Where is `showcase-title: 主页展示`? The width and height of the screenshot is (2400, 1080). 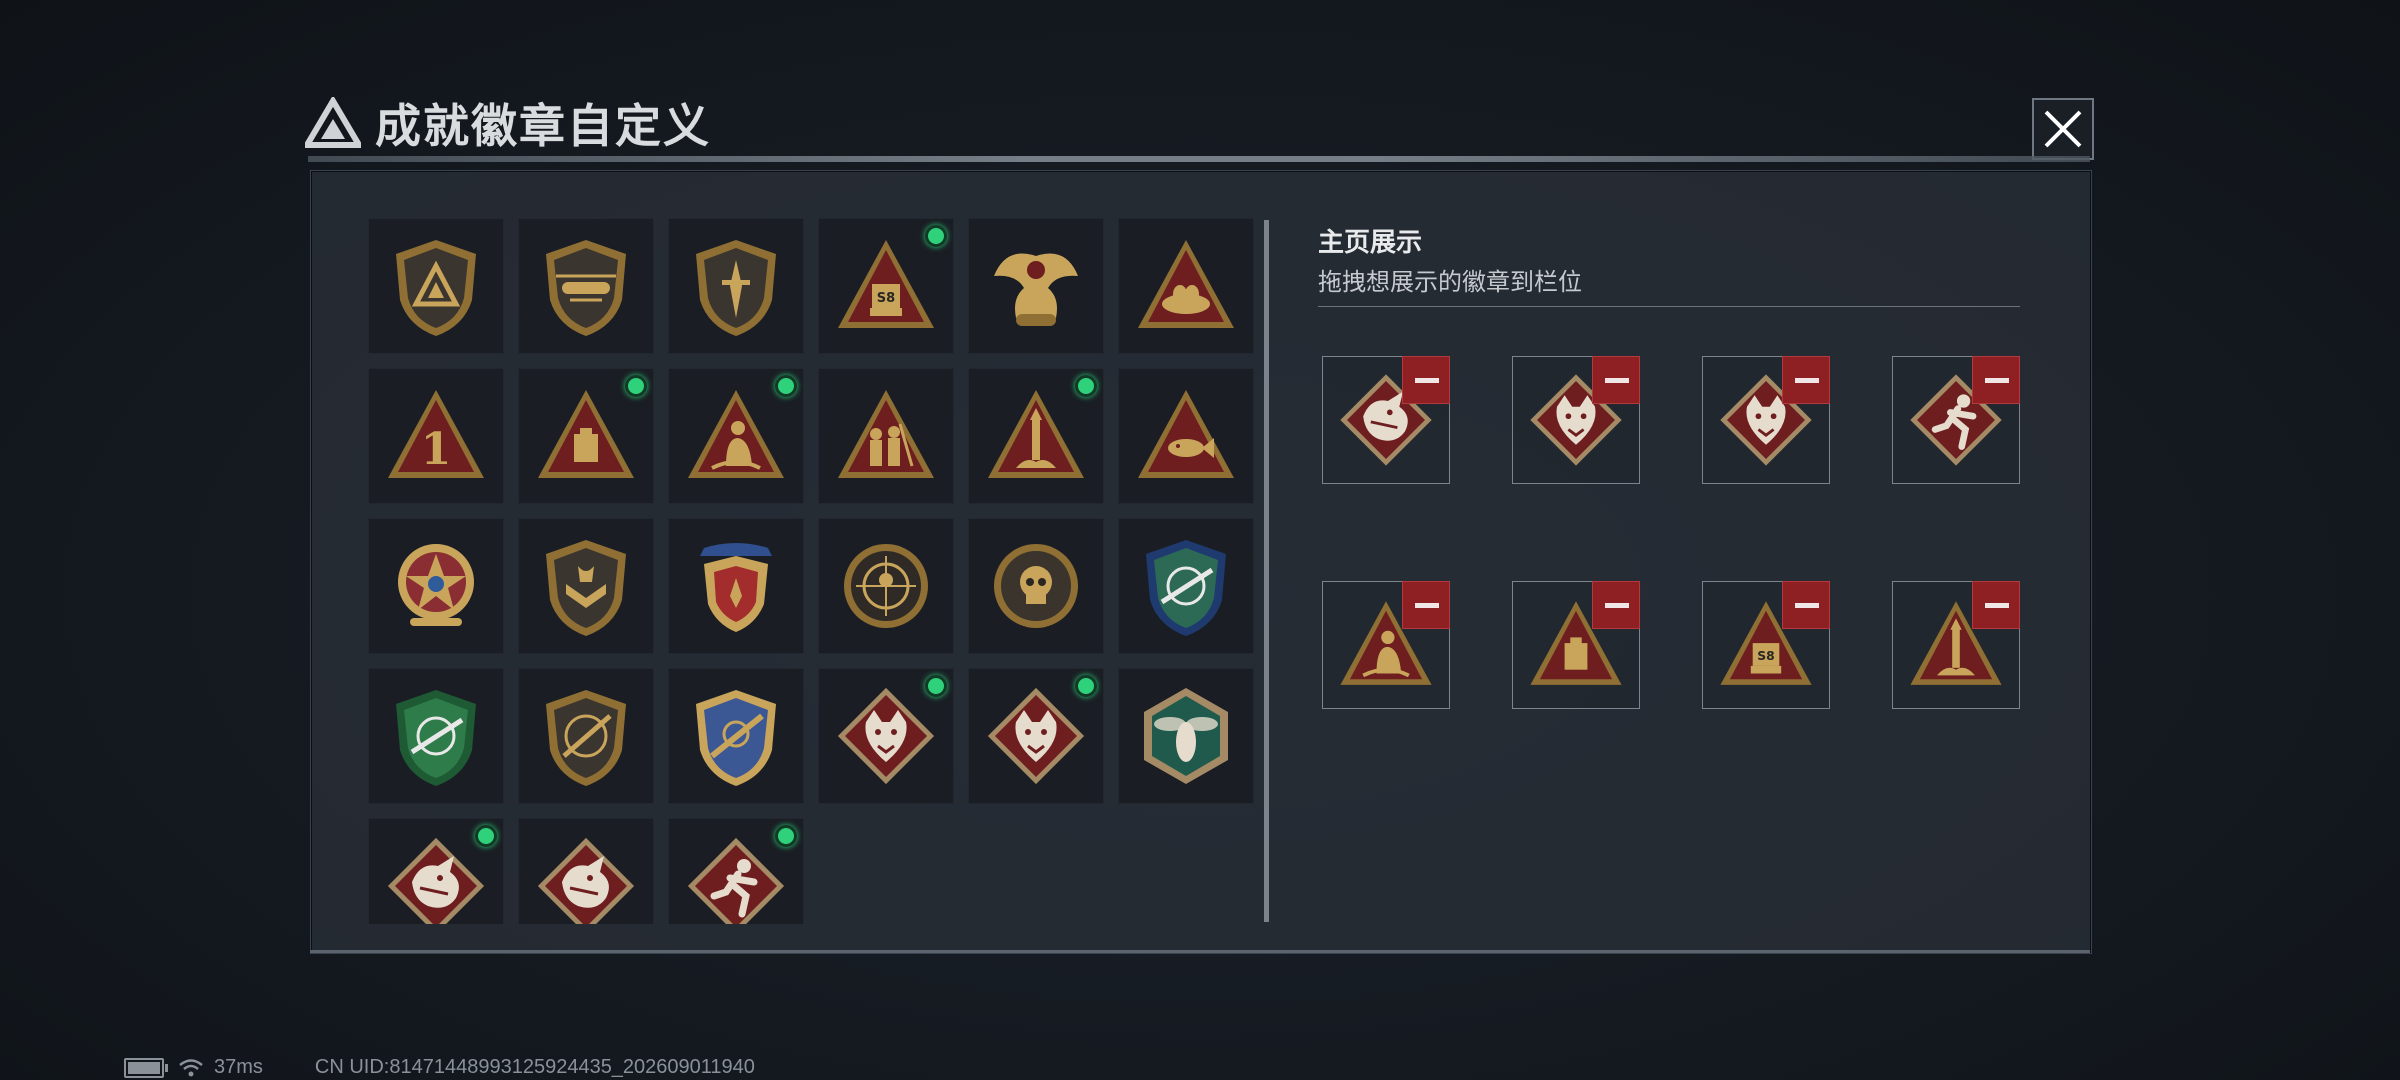
showcase-title: 主页展示 is located at coordinates (1370, 242).